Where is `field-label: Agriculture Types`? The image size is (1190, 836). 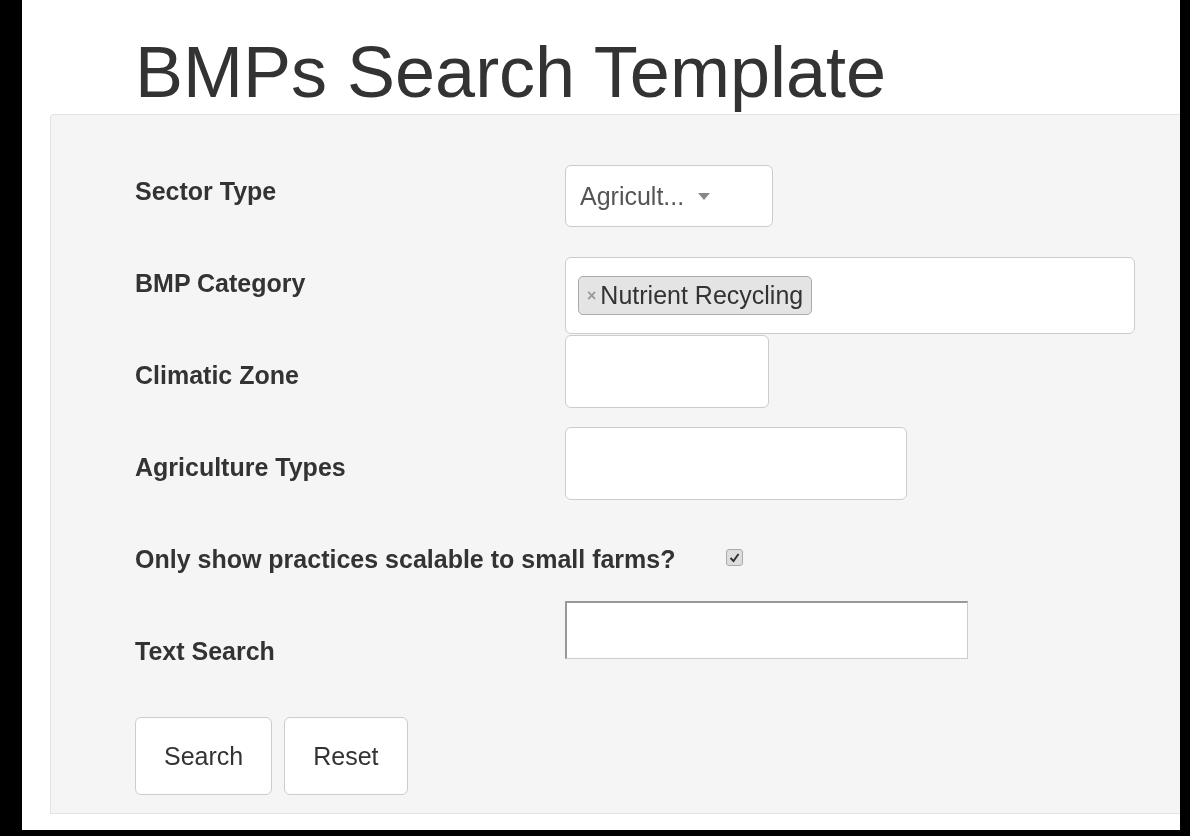
field-label: Agriculture Types is located at coordinates (241, 467).